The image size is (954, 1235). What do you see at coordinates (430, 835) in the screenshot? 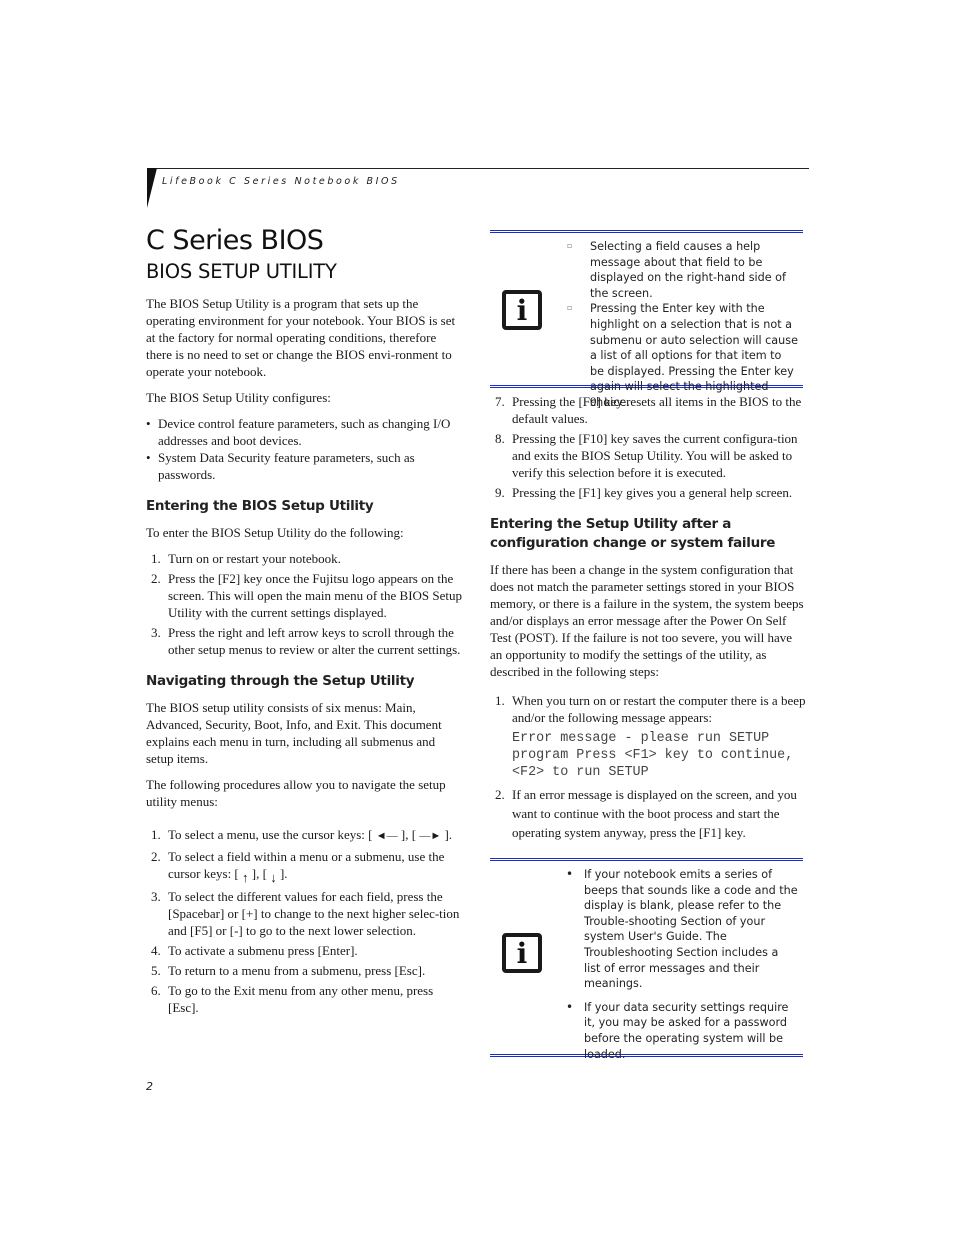
I see `right-arrow-icon: —►` at bounding box center [430, 835].